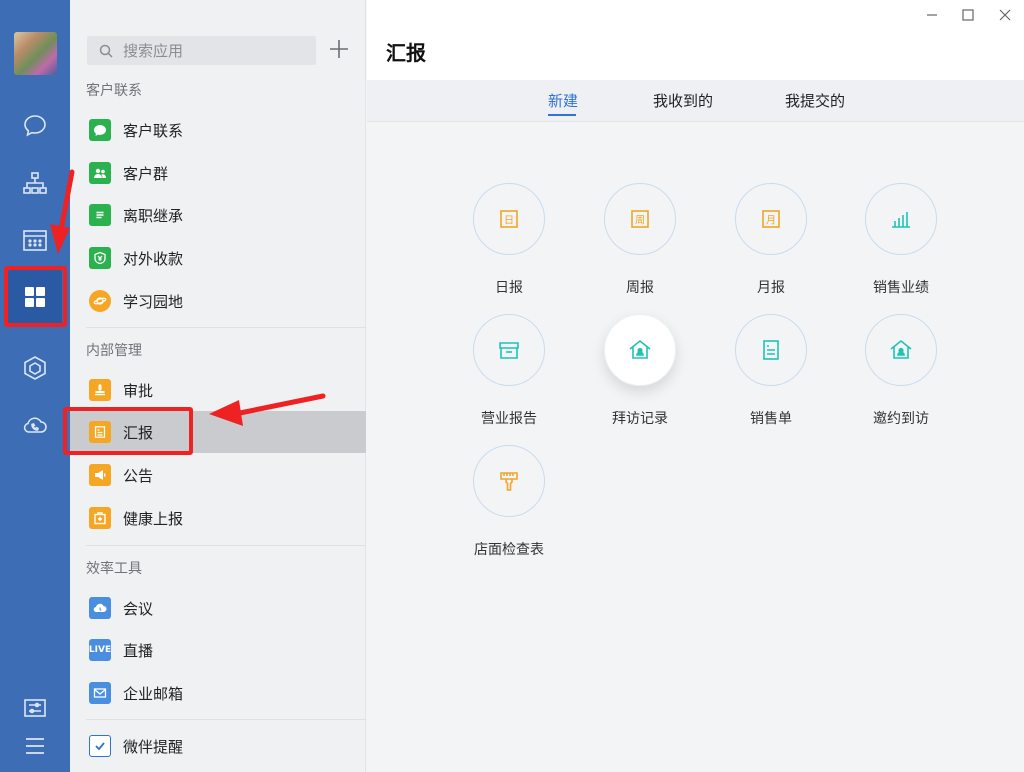 Image resolution: width=1024 pixels, height=772 pixels. Describe the element at coordinates (218, 390) in the screenshot. I see `menu-item-approval: 审批` at that location.